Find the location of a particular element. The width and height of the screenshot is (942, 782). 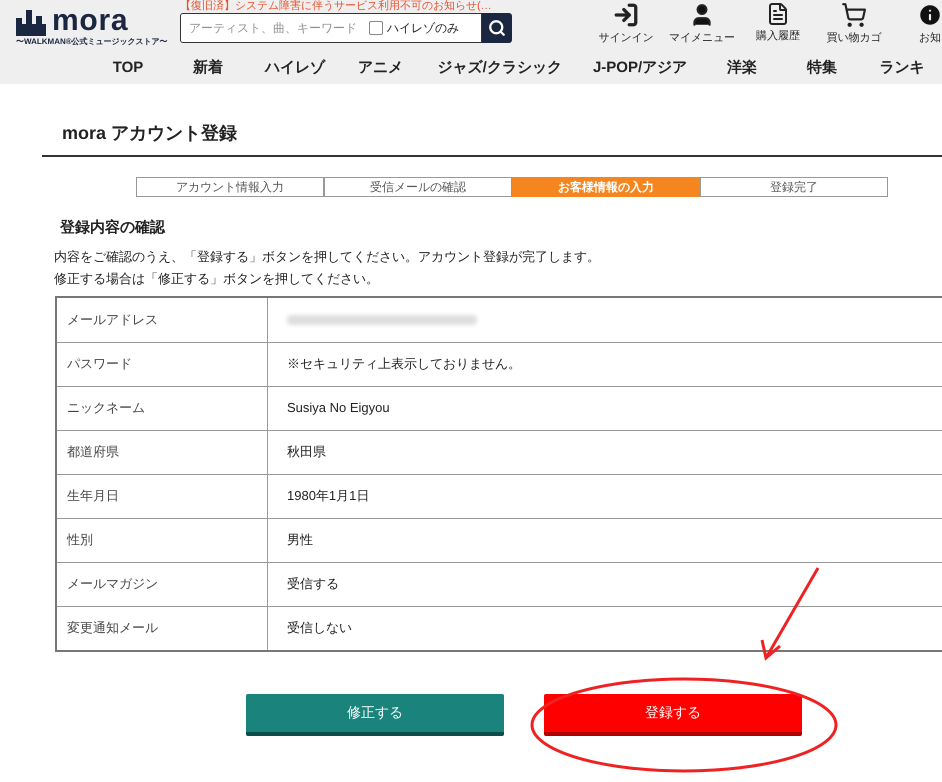

page-title: mora アカウント登録 is located at coordinates (492, 138).